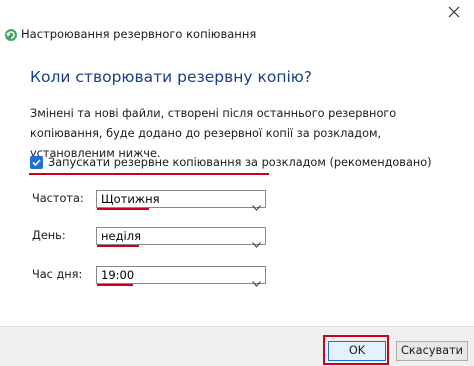 This screenshot has width=474, height=366. Describe the element at coordinates (171, 77) in the screenshot. I see `page-heading: Коли створювати резервну копію?` at that location.